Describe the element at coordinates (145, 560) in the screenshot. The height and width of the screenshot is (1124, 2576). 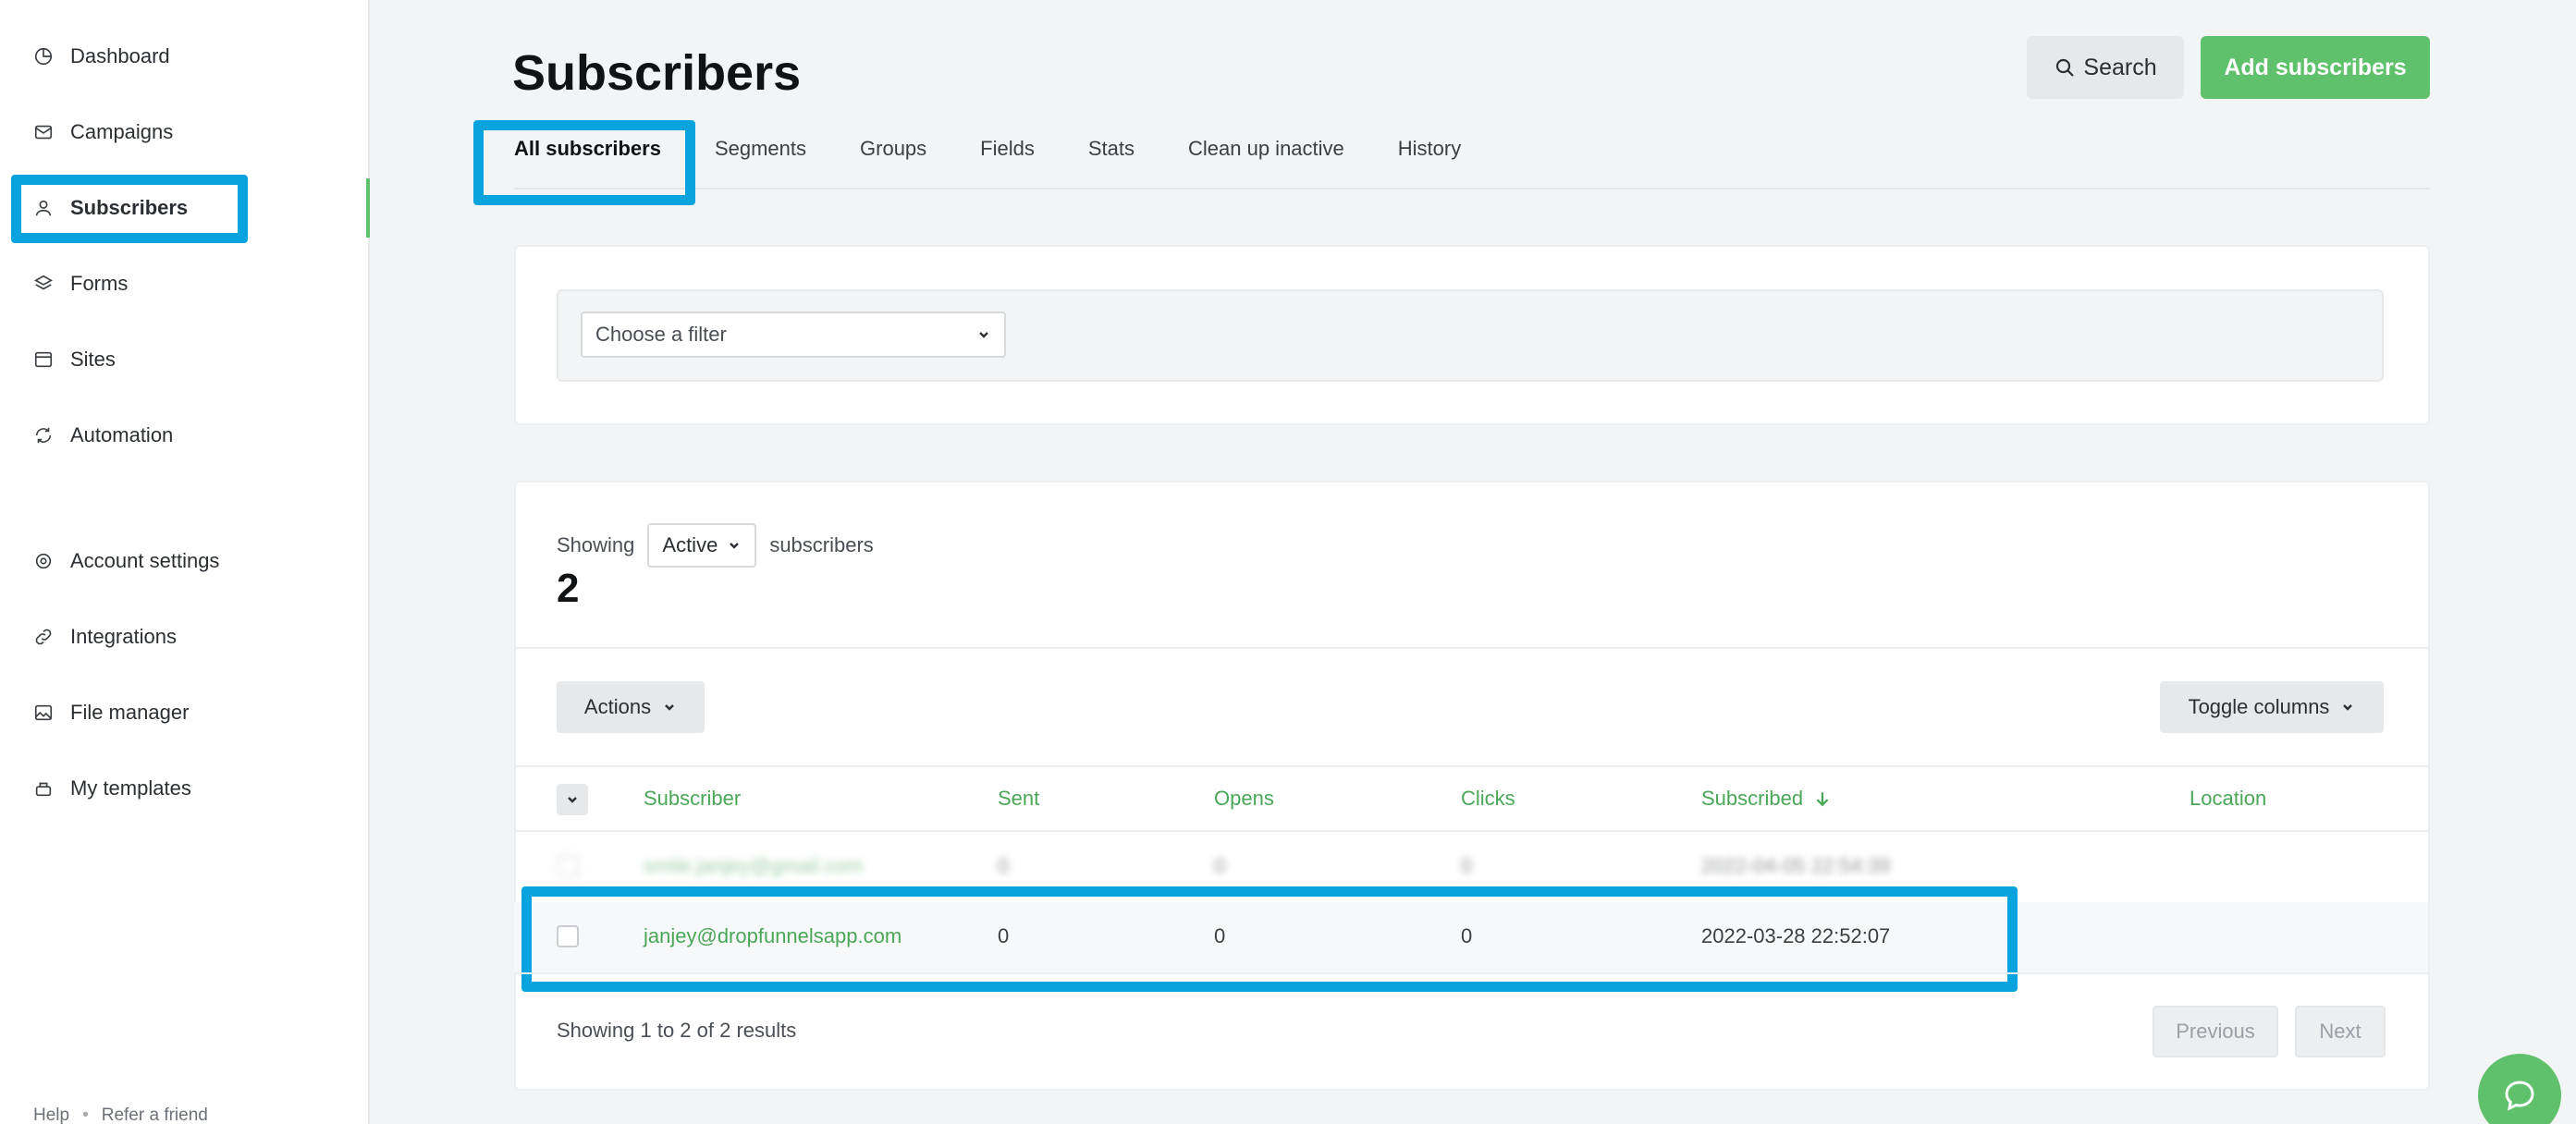
I see `sidebar-item-label: Account settings` at that location.